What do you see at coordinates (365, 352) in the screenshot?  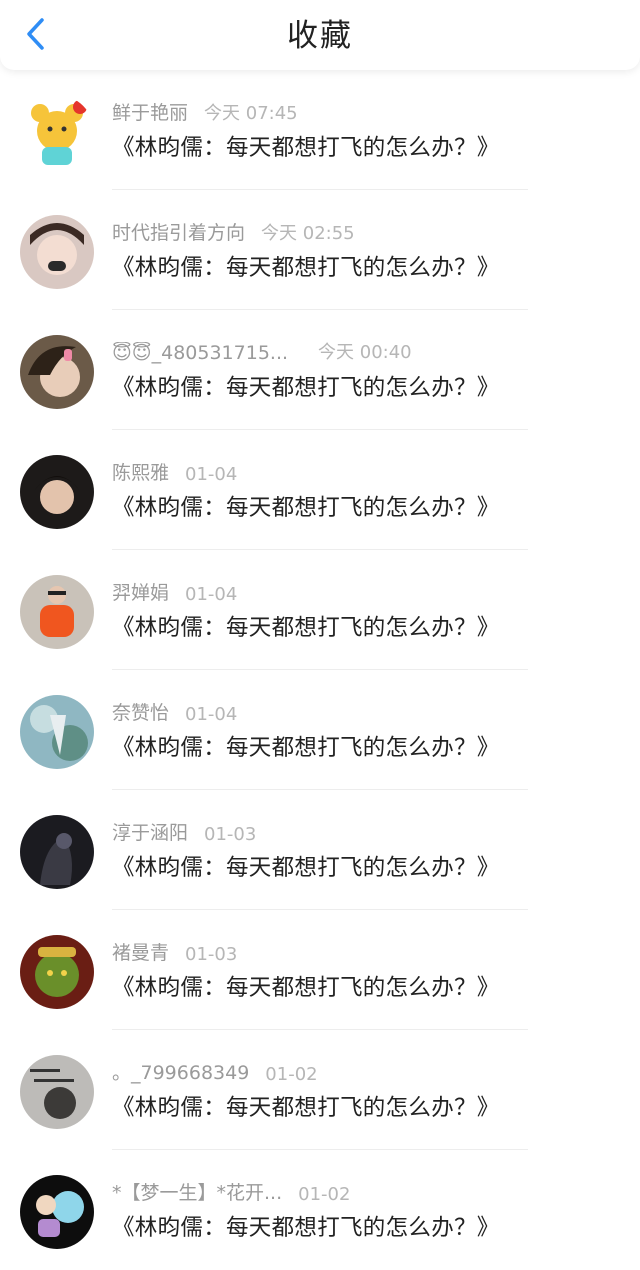 I see `timestamp: 今天 00:40` at bounding box center [365, 352].